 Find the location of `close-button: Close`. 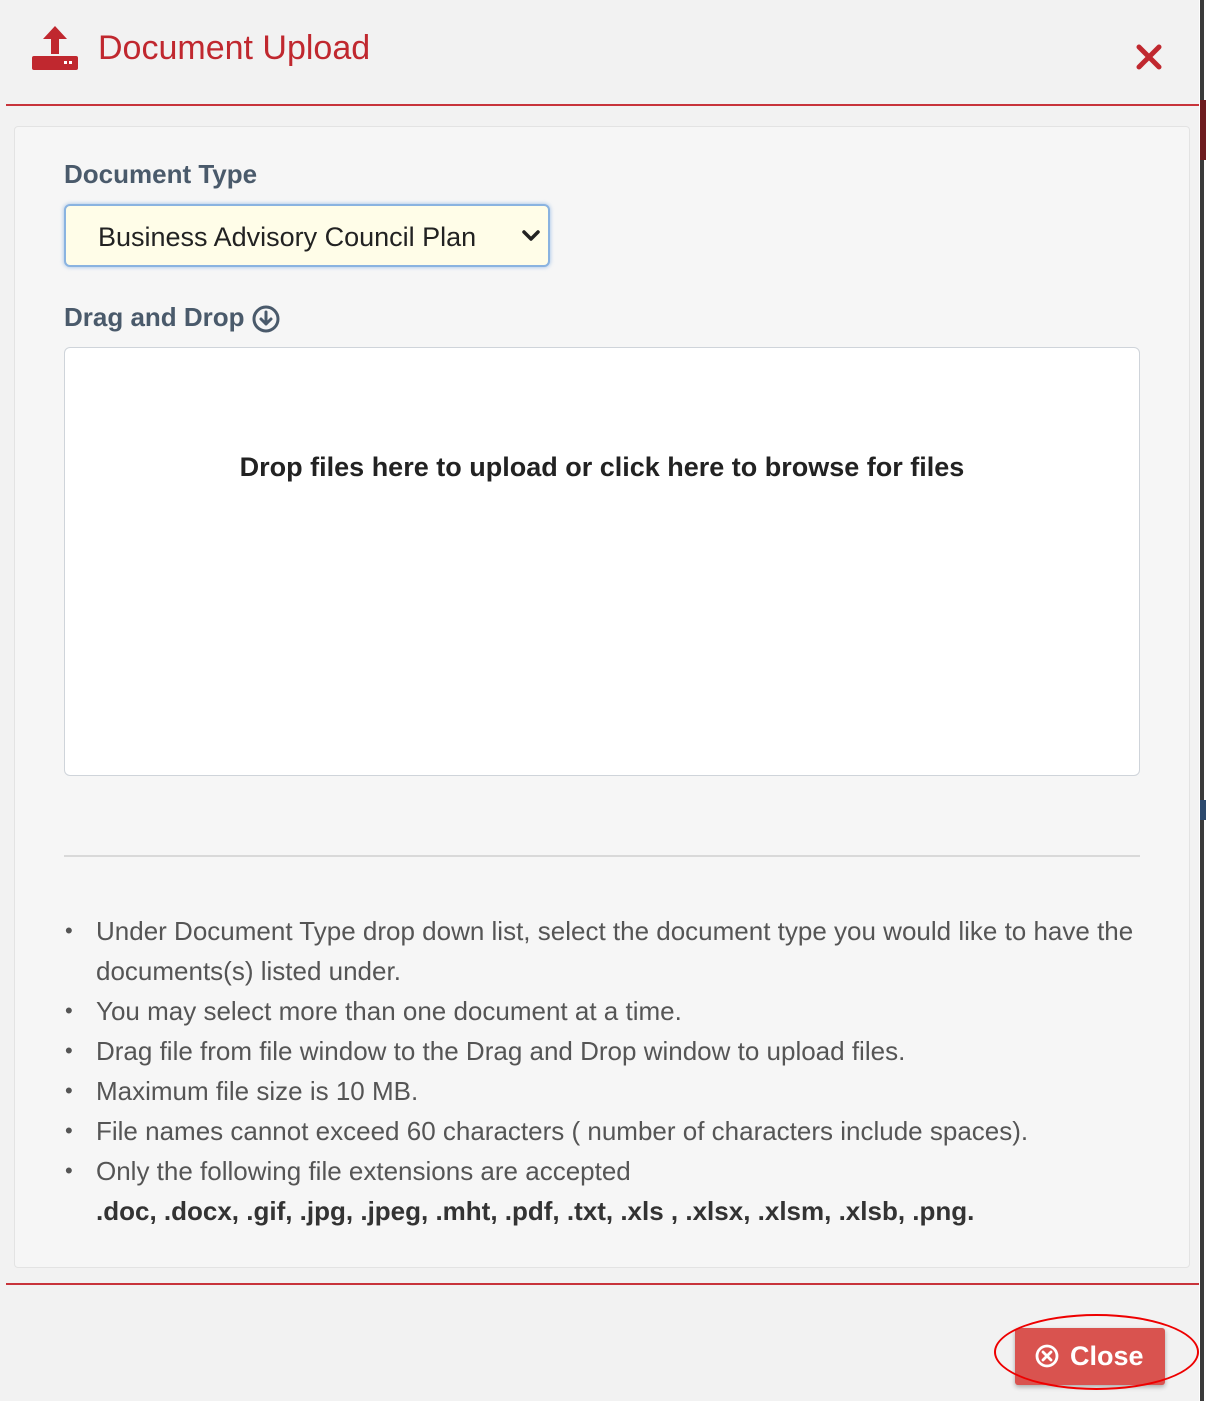

close-button: Close is located at coordinates (1090, 1356).